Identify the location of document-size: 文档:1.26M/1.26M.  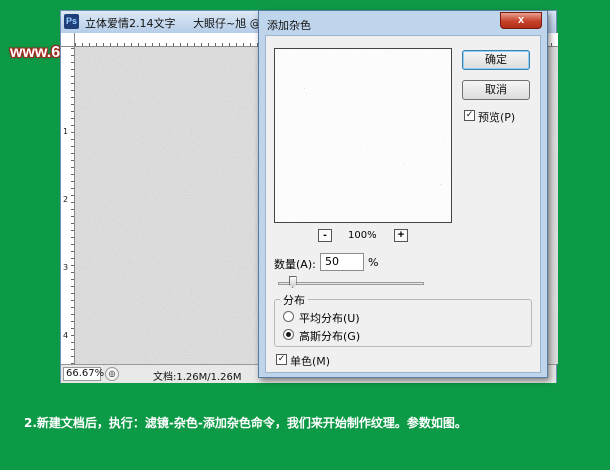
(197, 377).